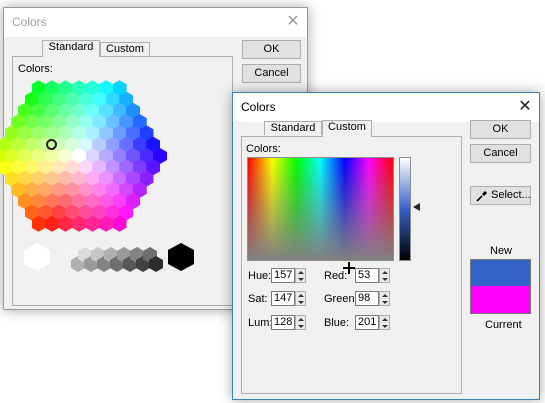  What do you see at coordinates (337, 323) in the screenshot?
I see `blue-label: Blue:` at bounding box center [337, 323].